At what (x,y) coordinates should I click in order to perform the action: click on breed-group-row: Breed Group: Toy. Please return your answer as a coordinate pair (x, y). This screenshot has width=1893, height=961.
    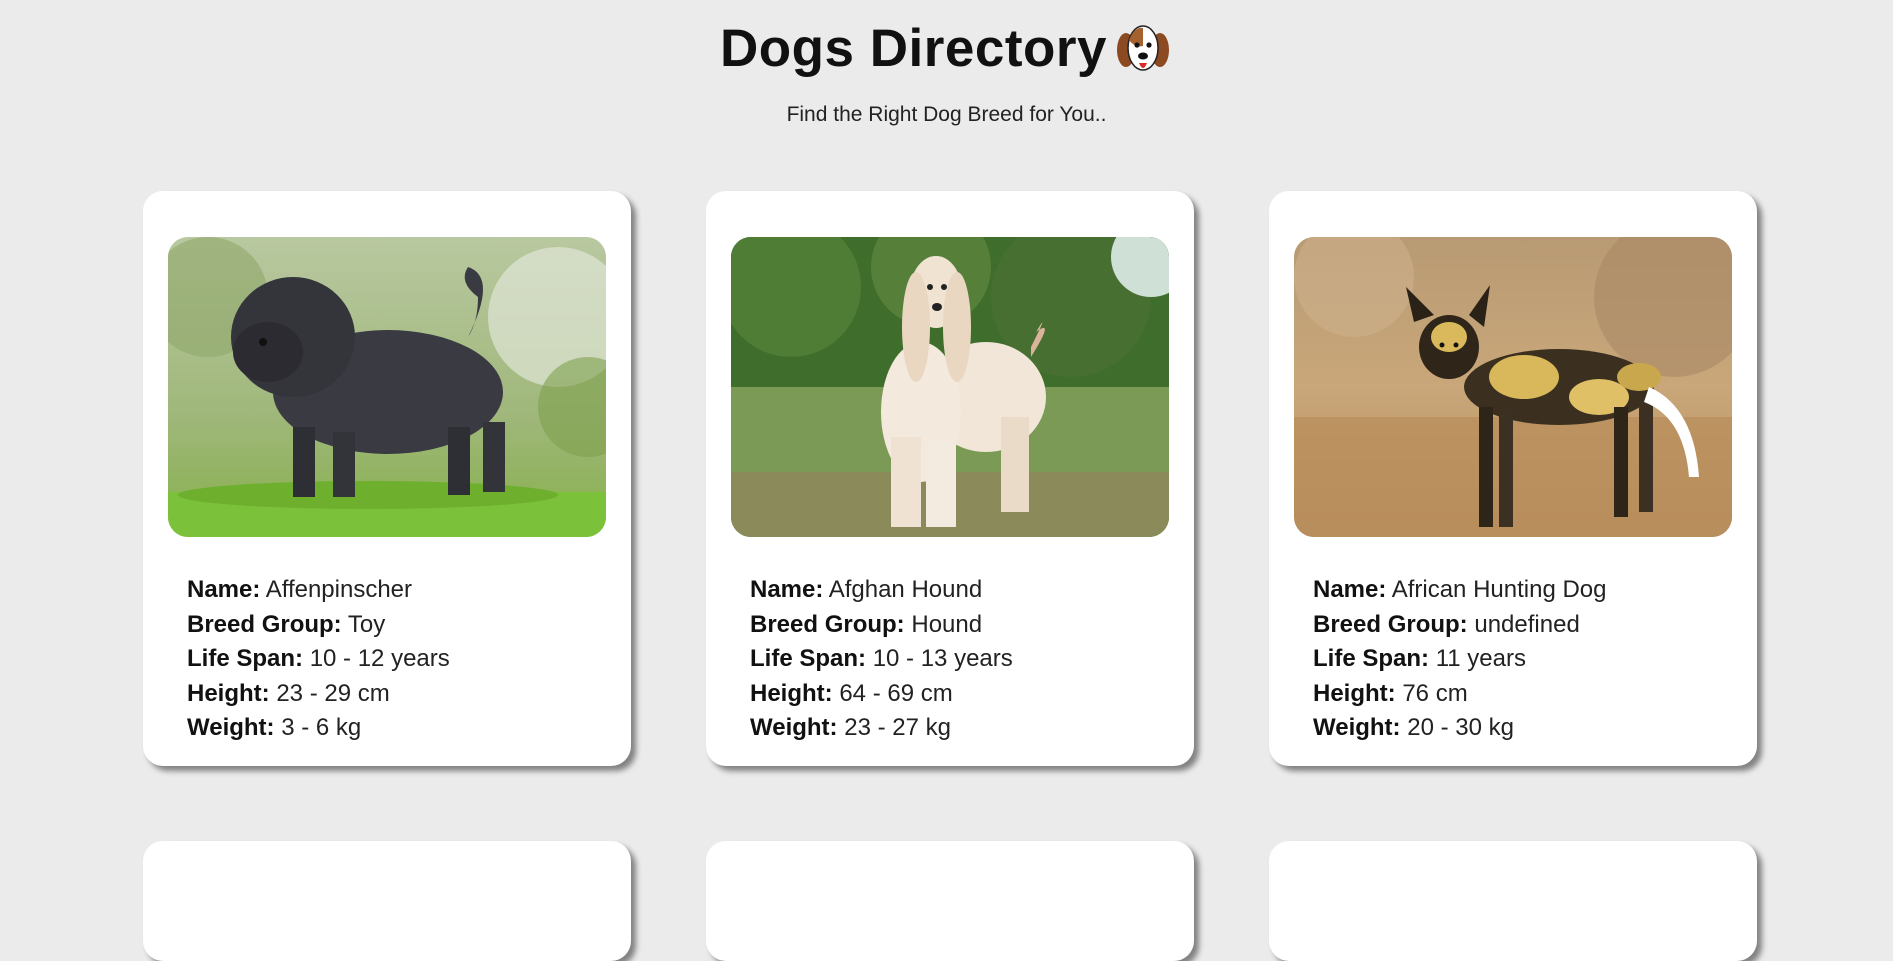
    Looking at the image, I should click on (318, 625).